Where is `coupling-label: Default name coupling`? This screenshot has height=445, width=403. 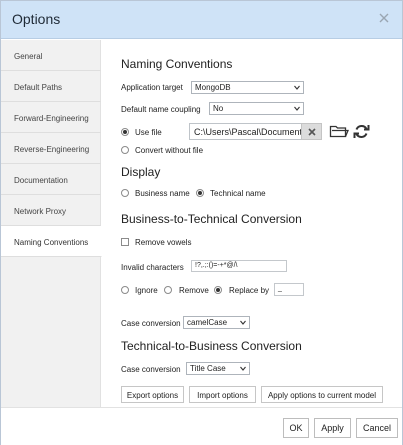
coupling-label: Default name coupling is located at coordinates (161, 109).